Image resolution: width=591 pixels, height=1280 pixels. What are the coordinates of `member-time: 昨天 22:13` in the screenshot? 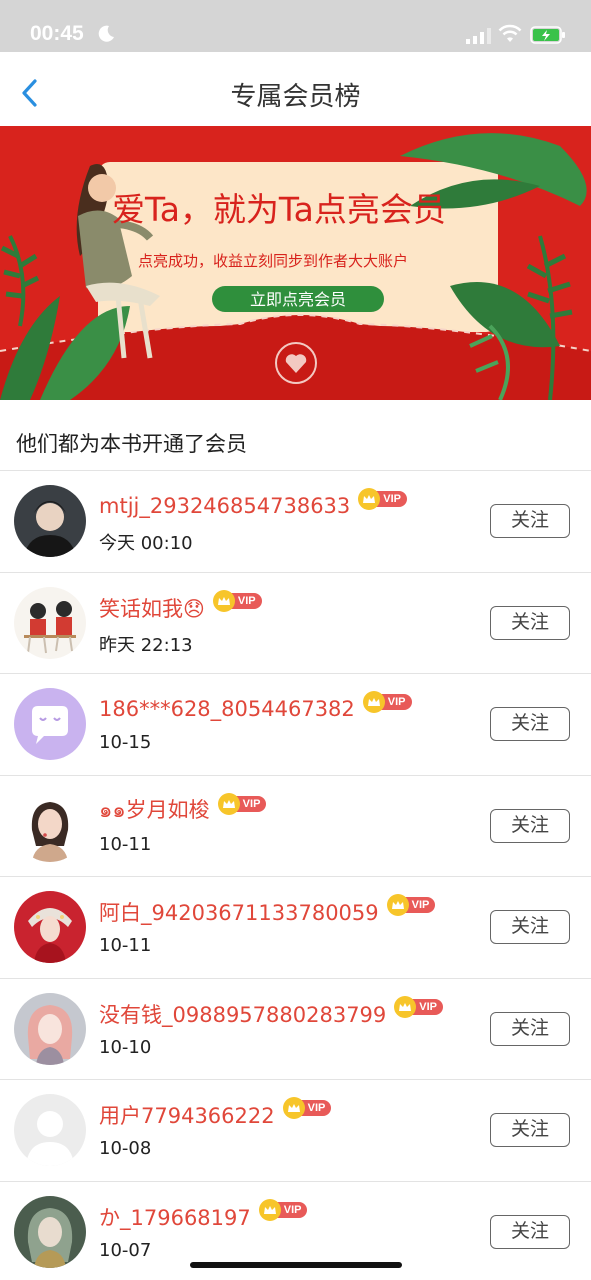 It's located at (146, 645).